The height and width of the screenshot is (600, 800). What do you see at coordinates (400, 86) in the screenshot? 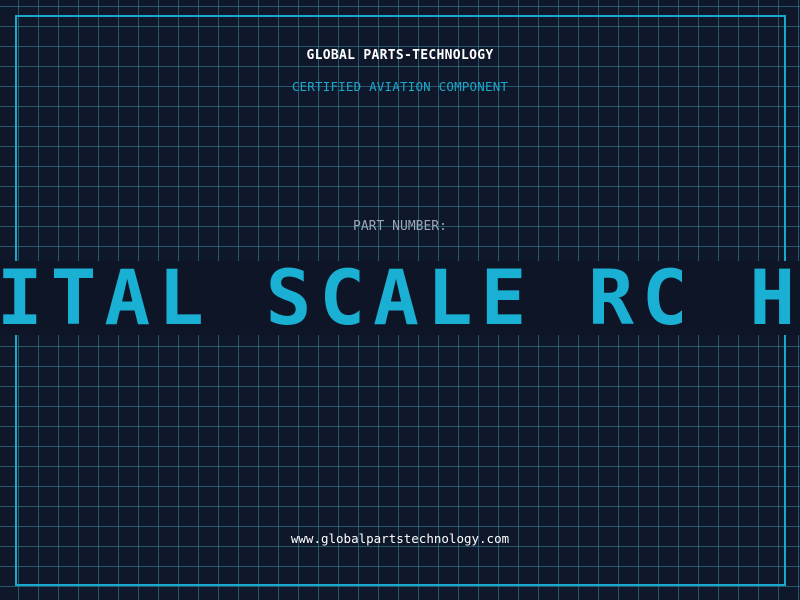
I see `certification-subtitle: CERTIFIED AVIATION COMPONENT` at bounding box center [400, 86].